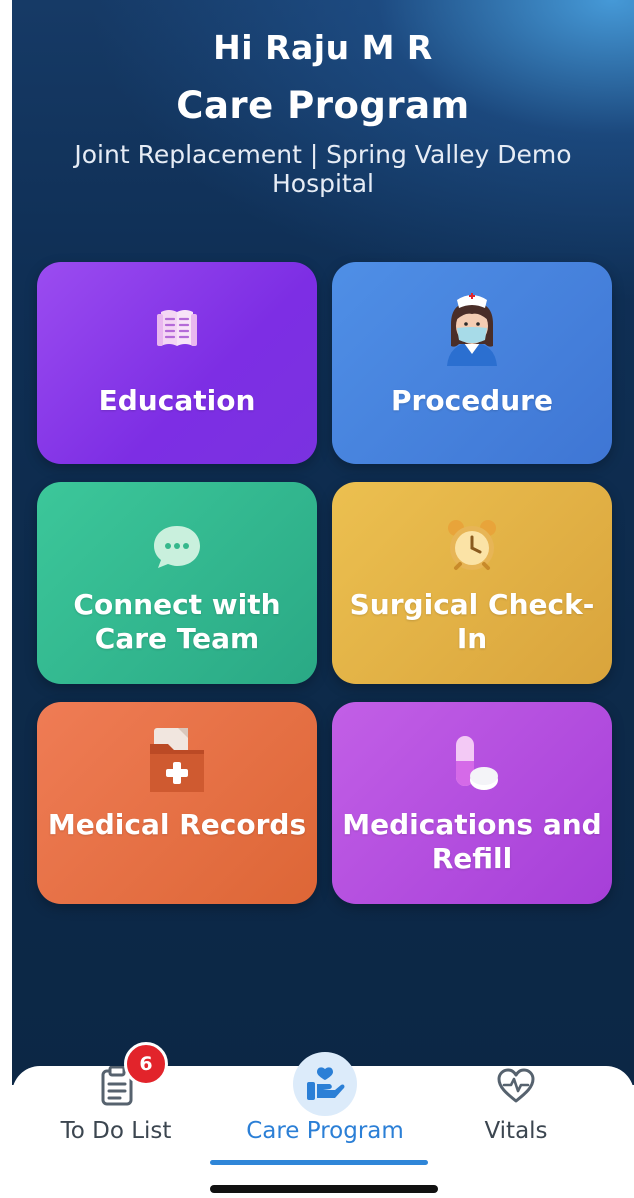 Image resolution: width=634 pixels, height=1198 pixels. What do you see at coordinates (472, 621) in the screenshot?
I see `surgical-check-in-label: Surgical Check-In` at bounding box center [472, 621].